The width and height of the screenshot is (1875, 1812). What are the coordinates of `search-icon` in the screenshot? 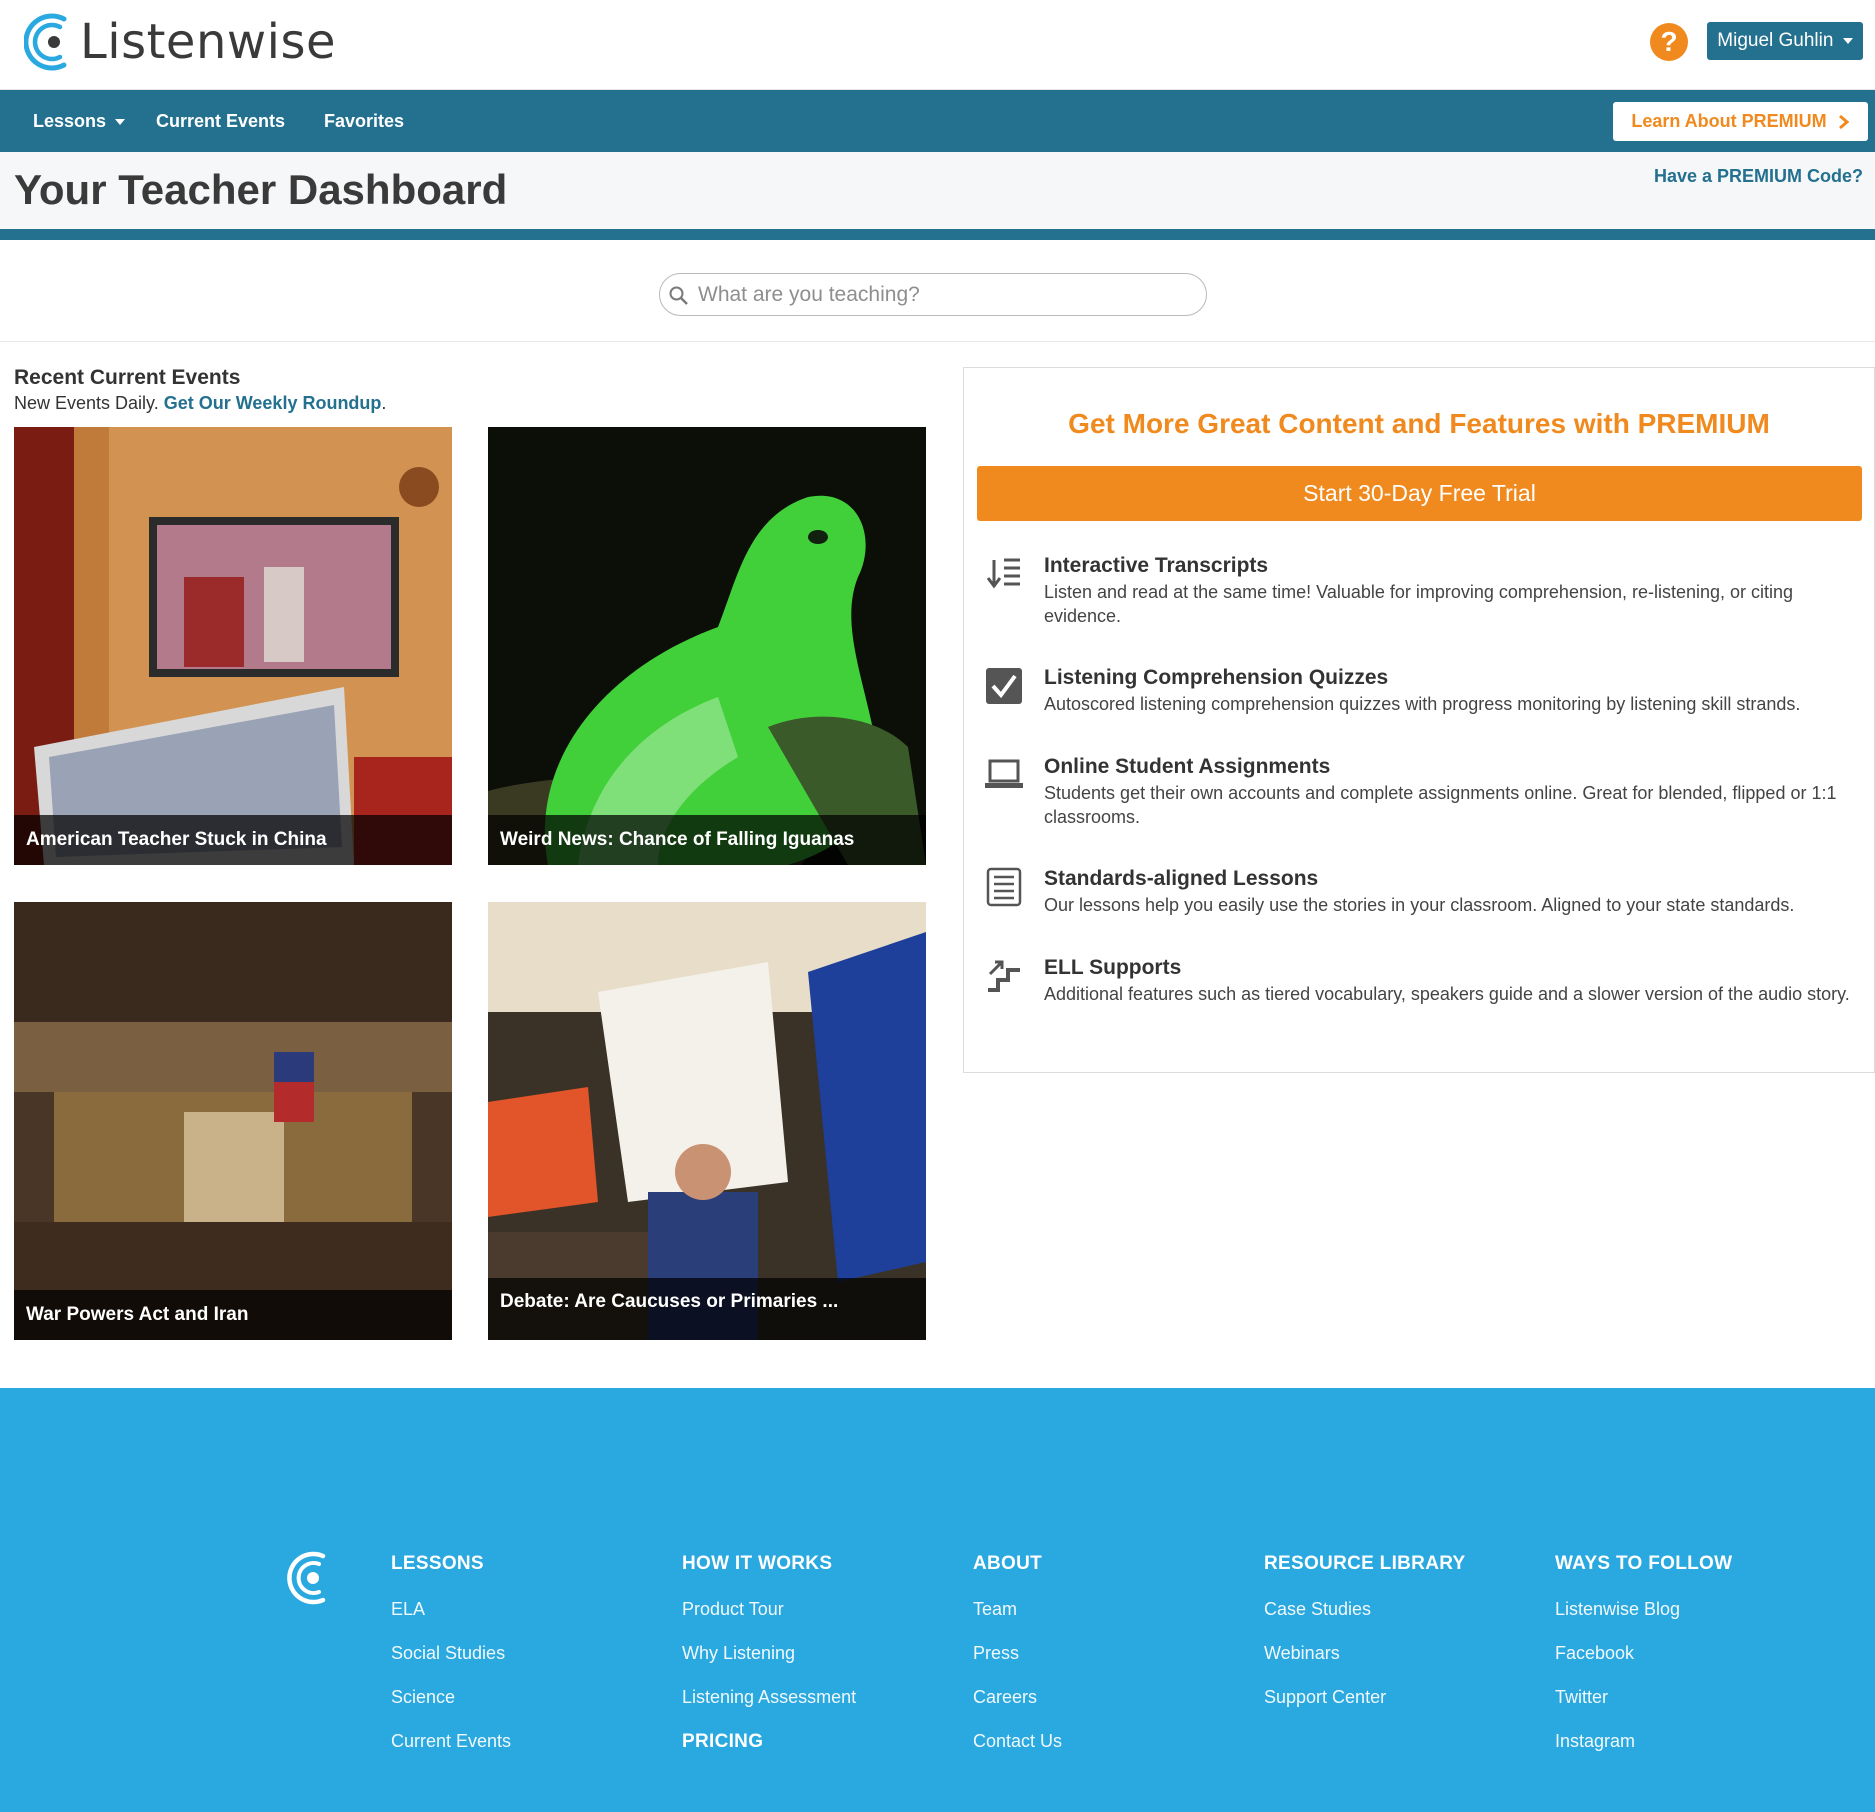 It's located at (678, 295).